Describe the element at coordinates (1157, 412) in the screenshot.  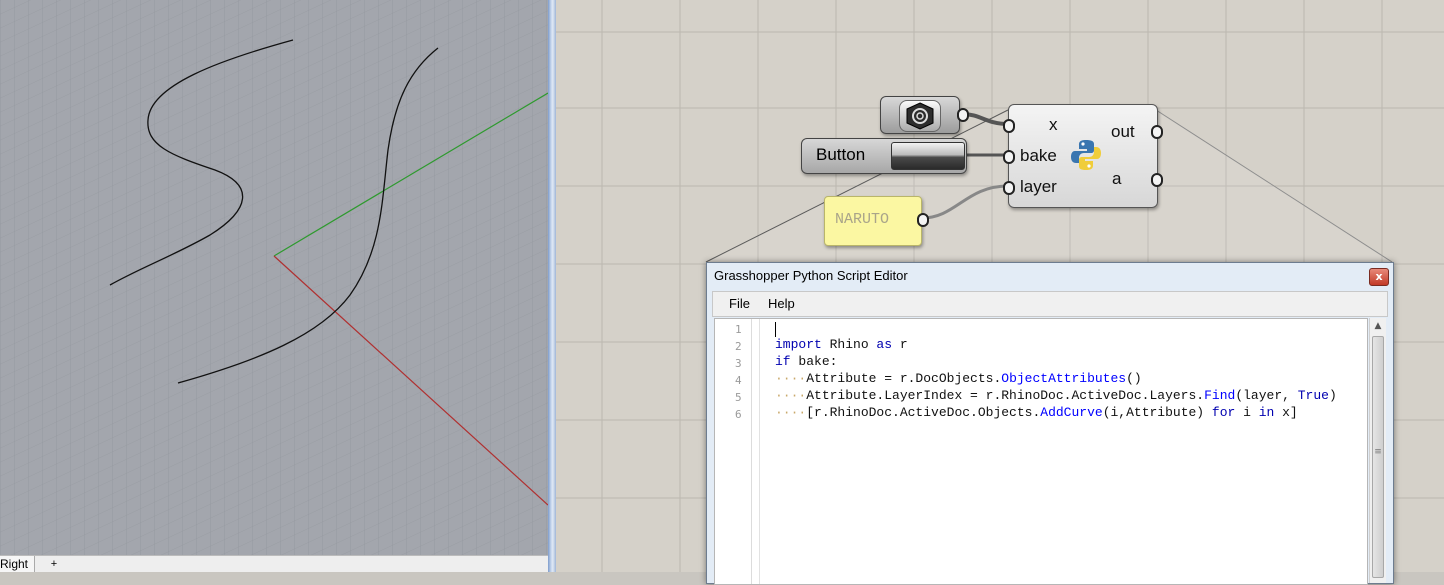
I see `code-token: (i,Attribute)` at that location.